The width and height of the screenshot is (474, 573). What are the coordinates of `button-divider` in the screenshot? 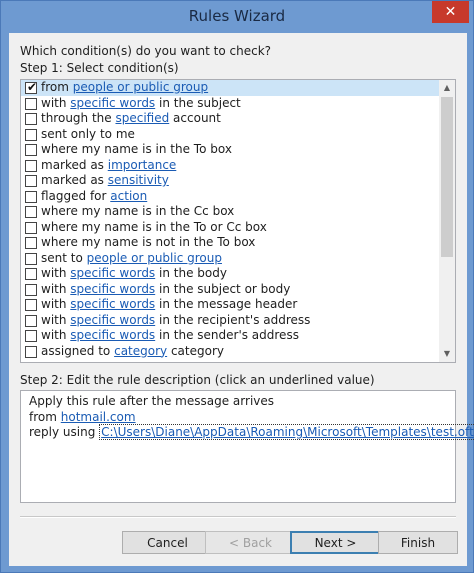 It's located at (238, 517).